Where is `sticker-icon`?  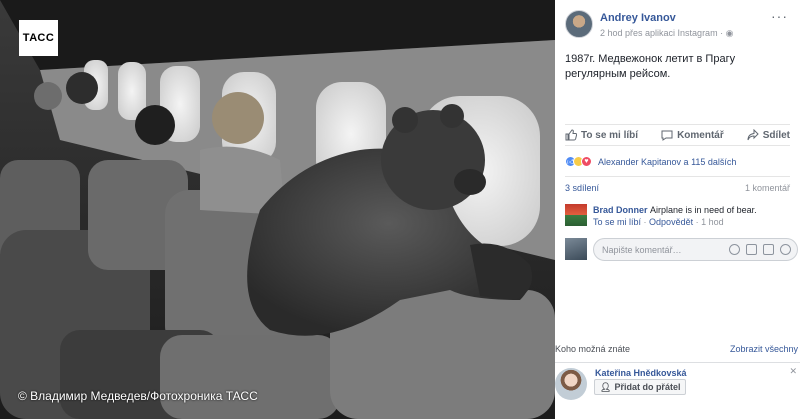
sticker-icon is located at coordinates (785, 249).